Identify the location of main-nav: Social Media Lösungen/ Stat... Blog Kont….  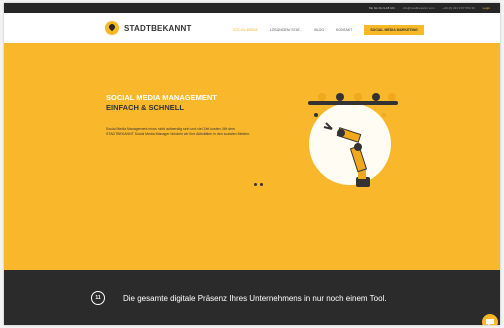
(328, 30).